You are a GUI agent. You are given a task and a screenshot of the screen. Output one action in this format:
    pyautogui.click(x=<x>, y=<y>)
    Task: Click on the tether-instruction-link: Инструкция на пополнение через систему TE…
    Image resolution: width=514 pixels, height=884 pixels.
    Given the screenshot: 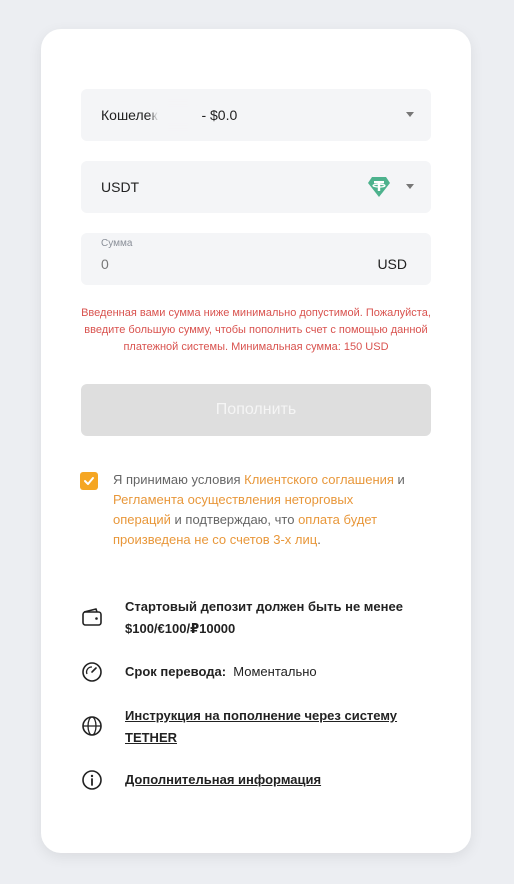 What is the action you would take?
    pyautogui.click(x=261, y=727)
    